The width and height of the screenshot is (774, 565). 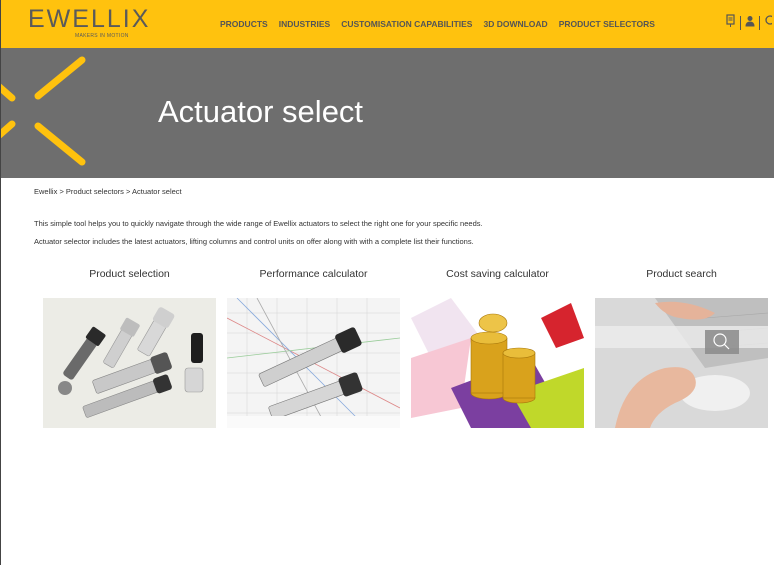 I want to click on breadcrumb-product-selectors: Product selectors, so click(x=95, y=191).